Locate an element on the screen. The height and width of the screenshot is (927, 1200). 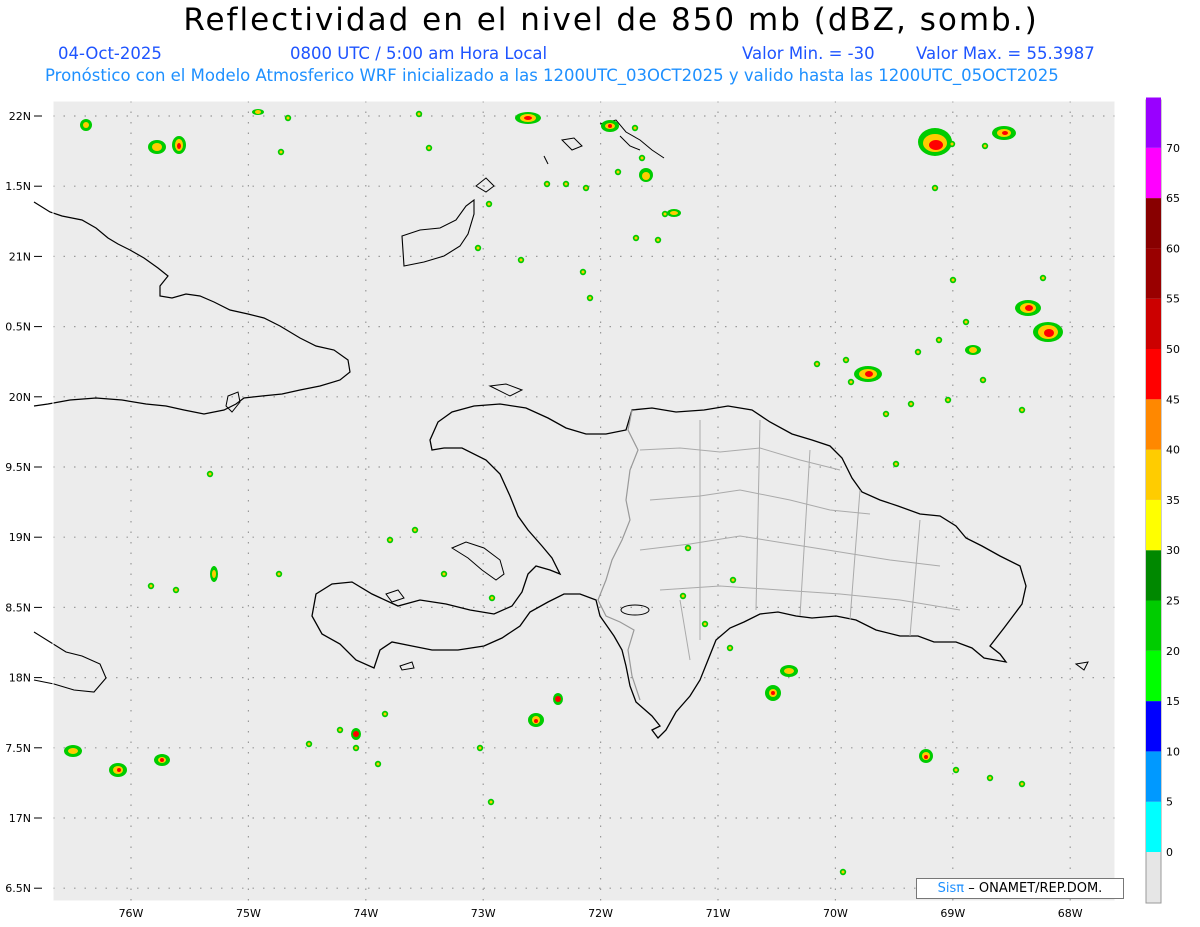
colorbar-label: 30 is located at coordinates (1173, 550).